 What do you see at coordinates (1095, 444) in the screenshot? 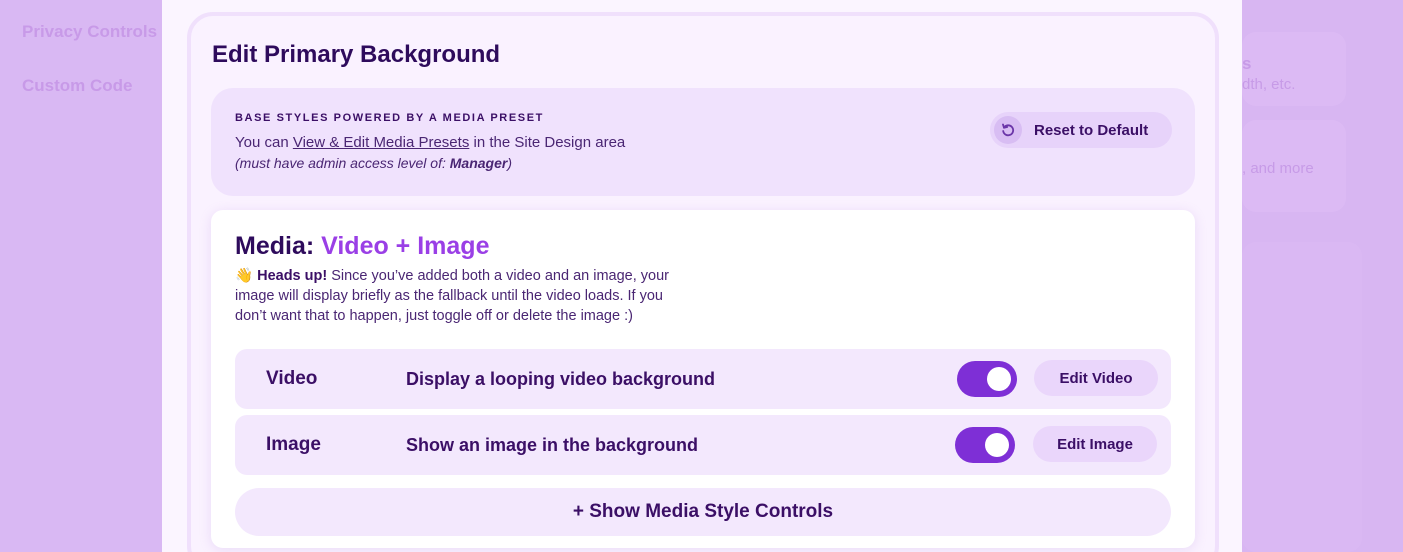
I see `edit-image-button: Edit Image` at bounding box center [1095, 444].